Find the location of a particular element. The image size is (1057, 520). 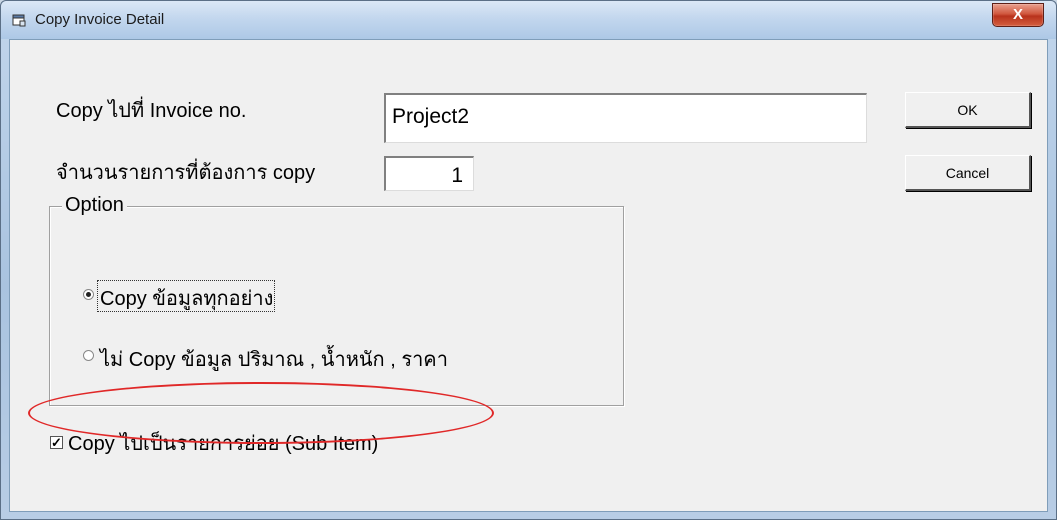

sub-item-checkbox: ✓ is located at coordinates (56, 442).